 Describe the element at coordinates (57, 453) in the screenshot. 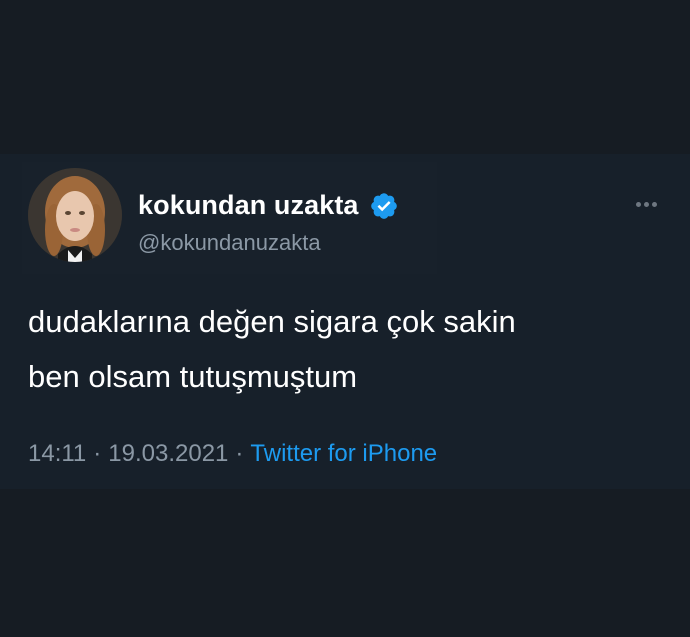

I see `tweet-time: 14:11` at that location.